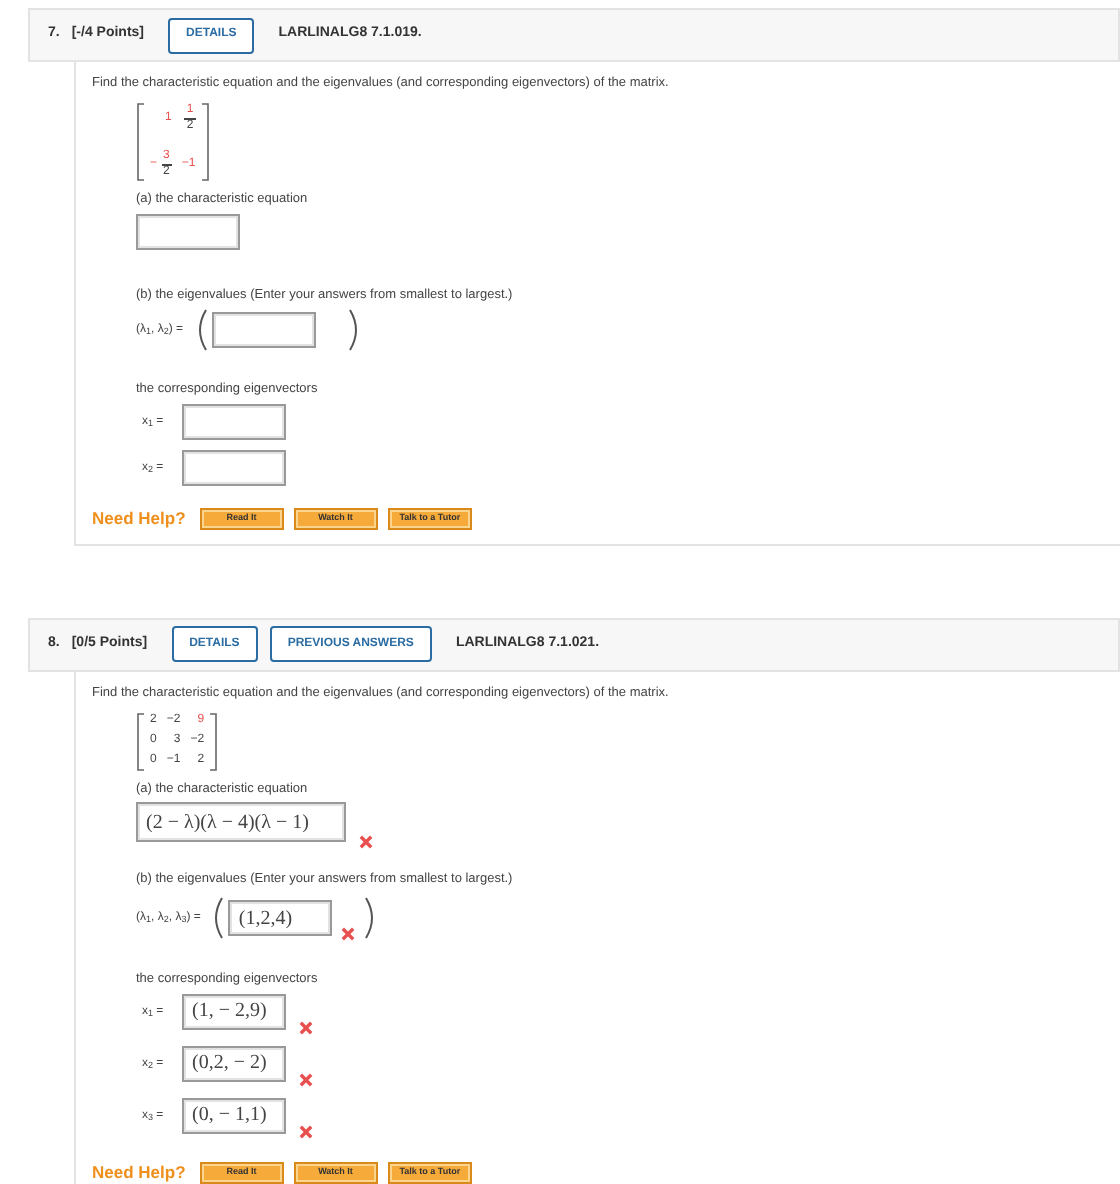 This screenshot has width=1120, height=1184. What do you see at coordinates (234, 1011) in the screenshot?
I see `answer-field: (1, − 2,9)` at bounding box center [234, 1011].